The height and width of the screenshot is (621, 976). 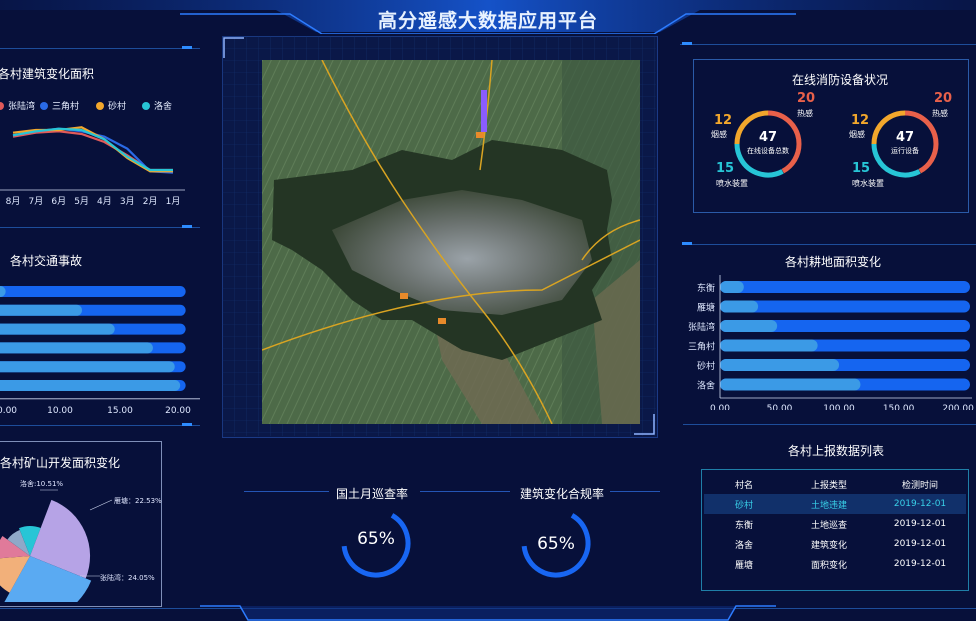 I want to click on fire-panel-title: 在线消防设备状况, so click(x=840, y=80).